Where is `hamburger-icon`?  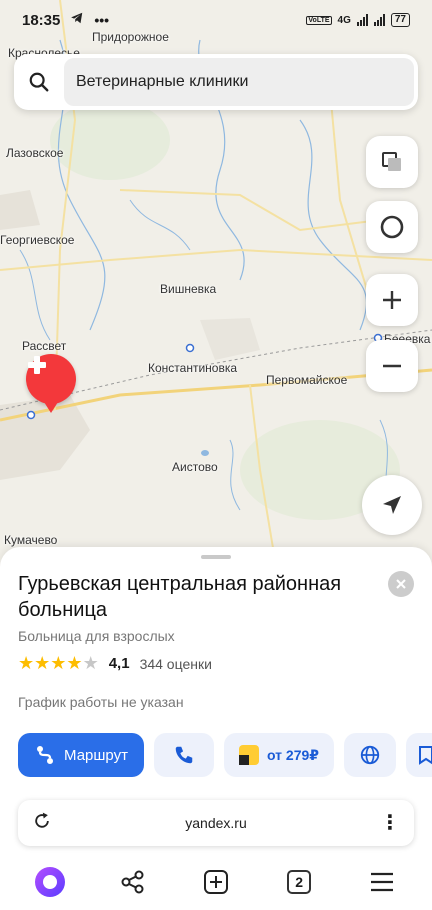
hamburger-icon is located at coordinates (382, 882).